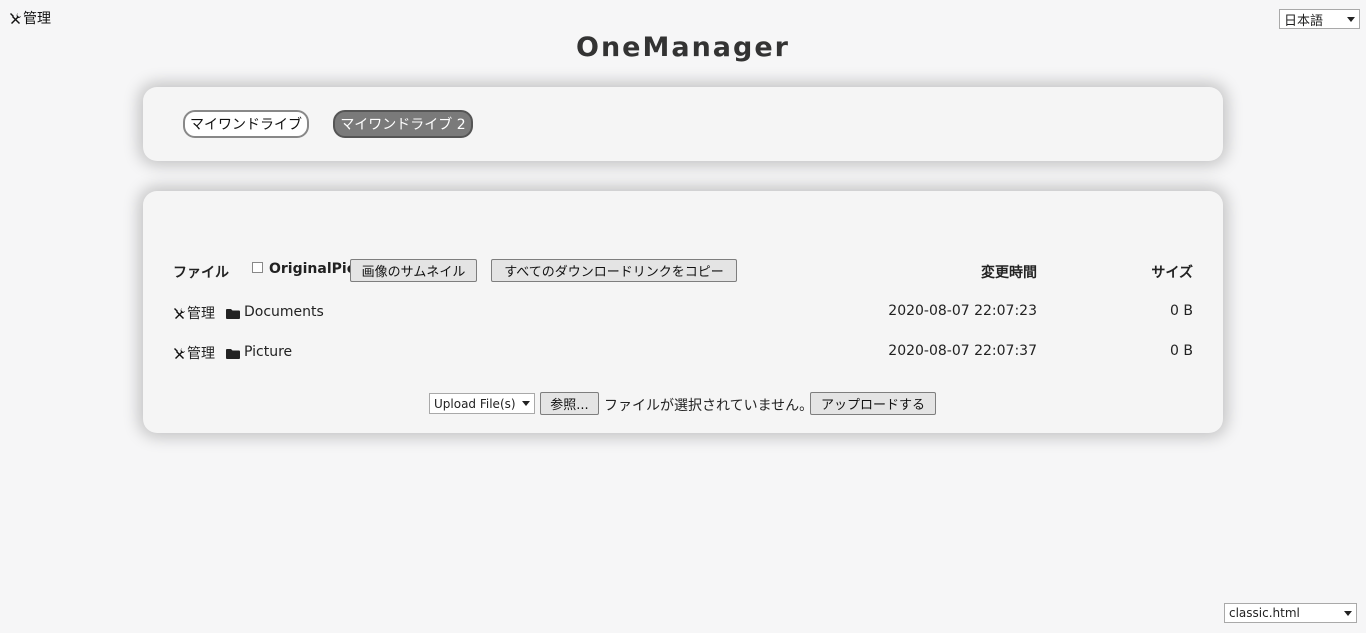 This screenshot has height=633, width=1366. What do you see at coordinates (413, 270) in the screenshot?
I see `thumbnail-button: 画像のサムネイル` at bounding box center [413, 270].